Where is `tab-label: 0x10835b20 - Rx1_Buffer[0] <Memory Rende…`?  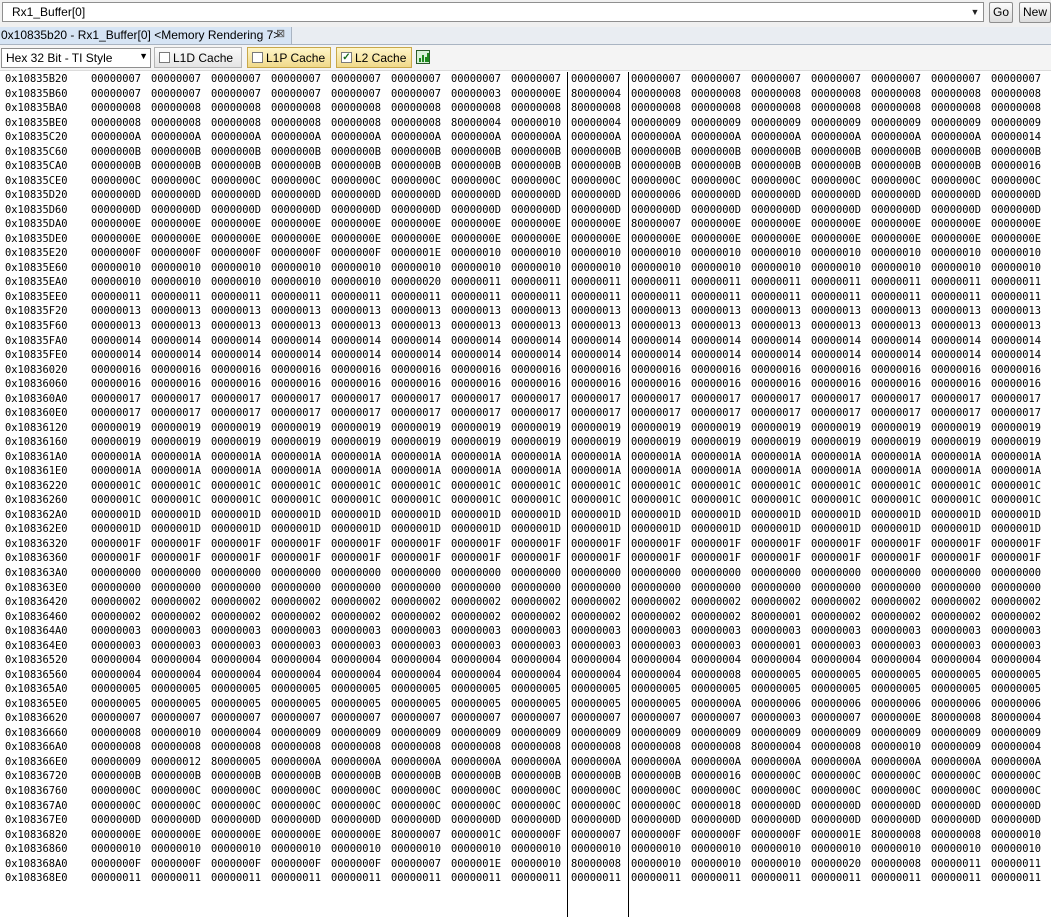 tab-label: 0x10835b20 - Rx1_Buffer[0] <Memory Rende… is located at coordinates (140, 35).